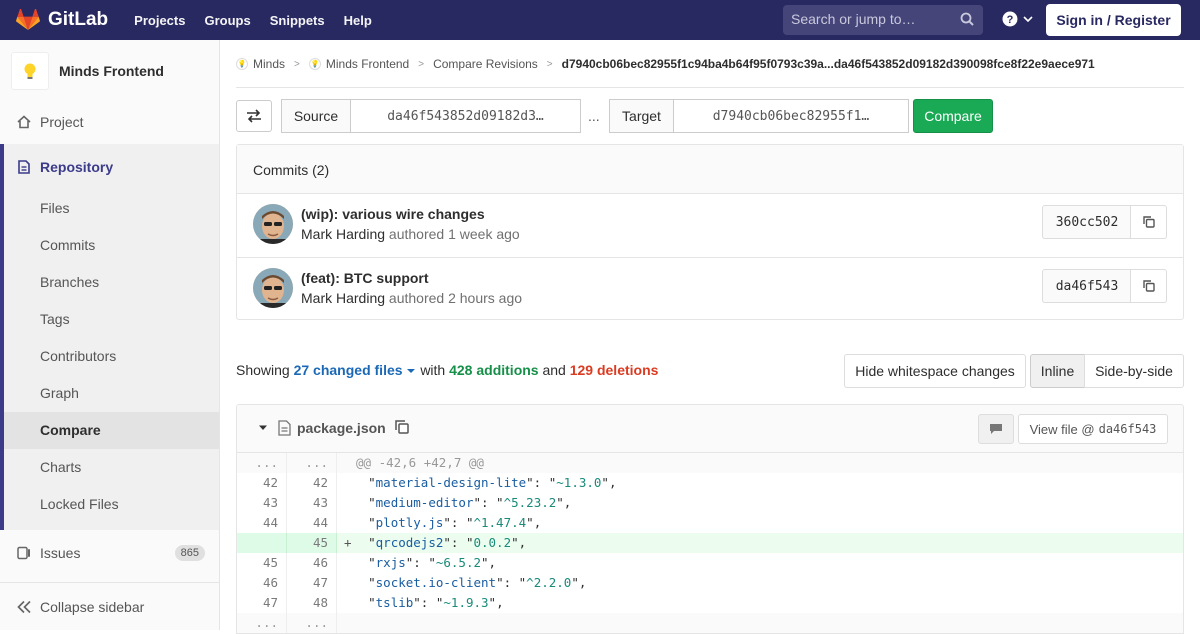 This screenshot has height=634, width=1200. What do you see at coordinates (312, 523) in the screenshot?
I see `new-line-number: 44` at bounding box center [312, 523].